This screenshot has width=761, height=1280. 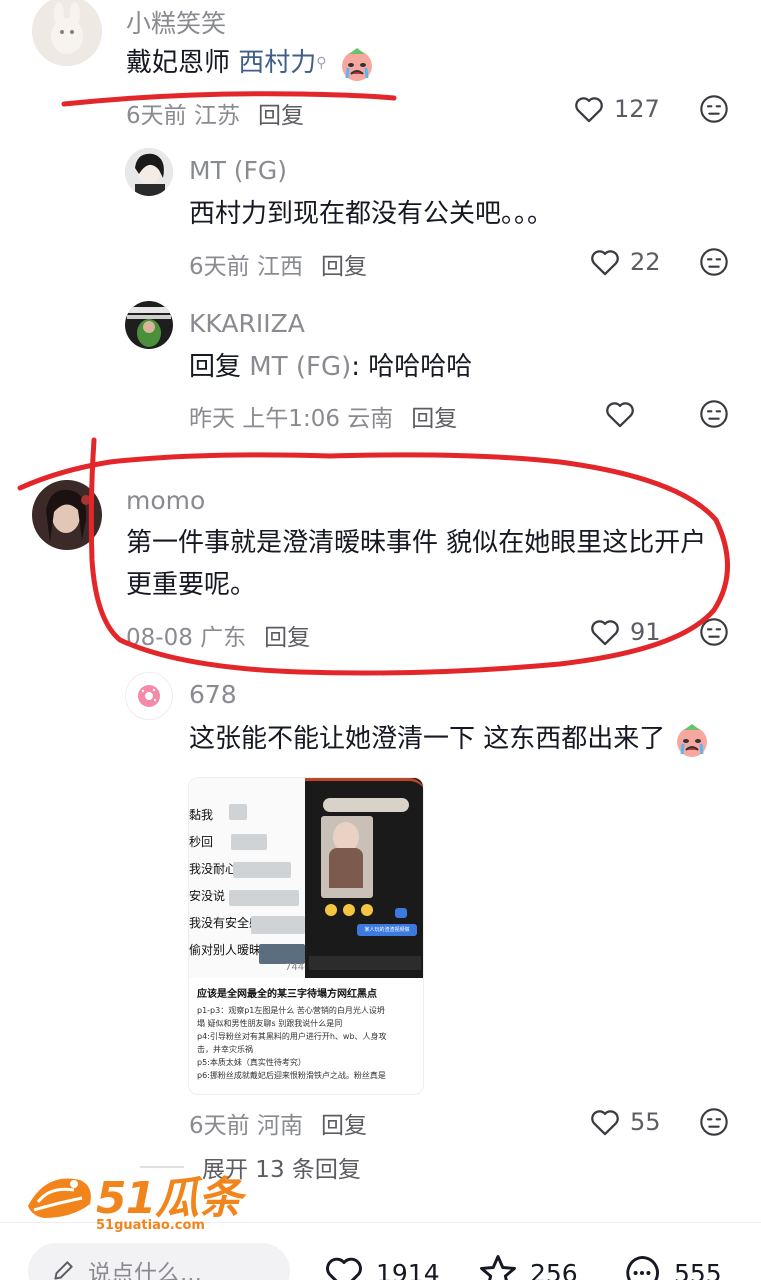 I want to click on image-left-text: 黏我 秒回 我没耐心 安没说 我没有安全感 偷对别人暧昧, so click(x=225, y=882).